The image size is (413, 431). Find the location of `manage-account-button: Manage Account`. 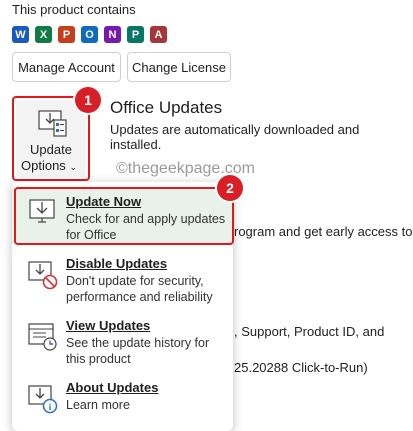

manage-account-button: Manage Account is located at coordinates (66, 67).